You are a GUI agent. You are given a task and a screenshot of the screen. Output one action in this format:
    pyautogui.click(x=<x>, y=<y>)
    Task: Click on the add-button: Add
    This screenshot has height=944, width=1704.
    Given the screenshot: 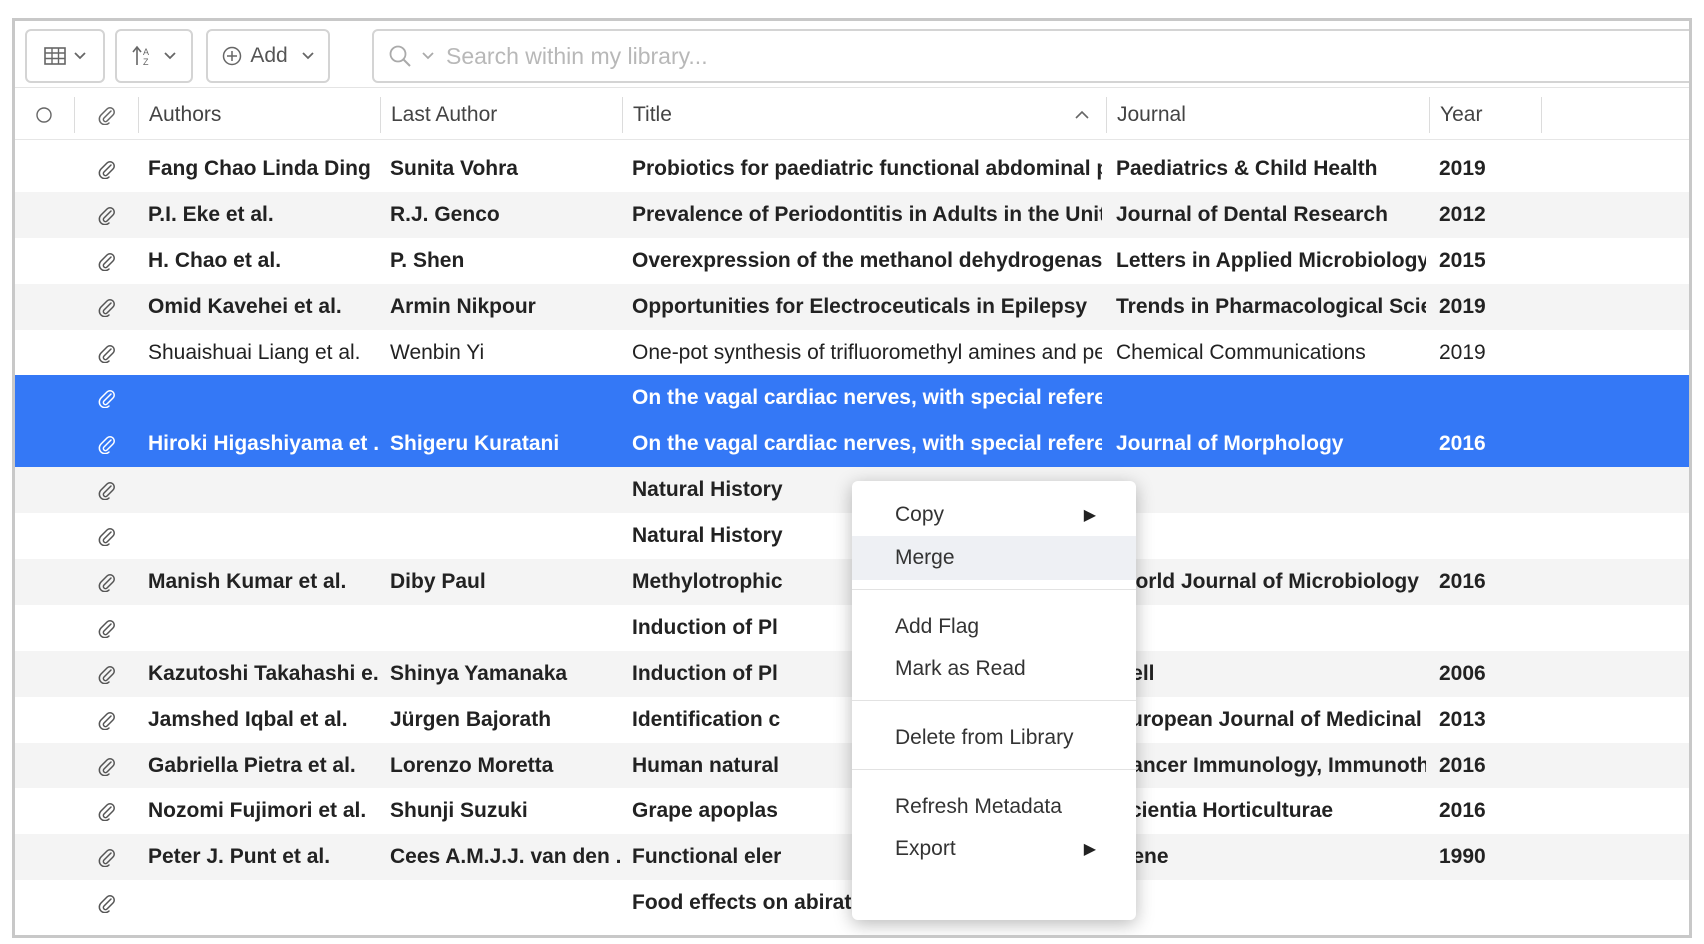 What is the action you would take?
    pyautogui.click(x=268, y=56)
    